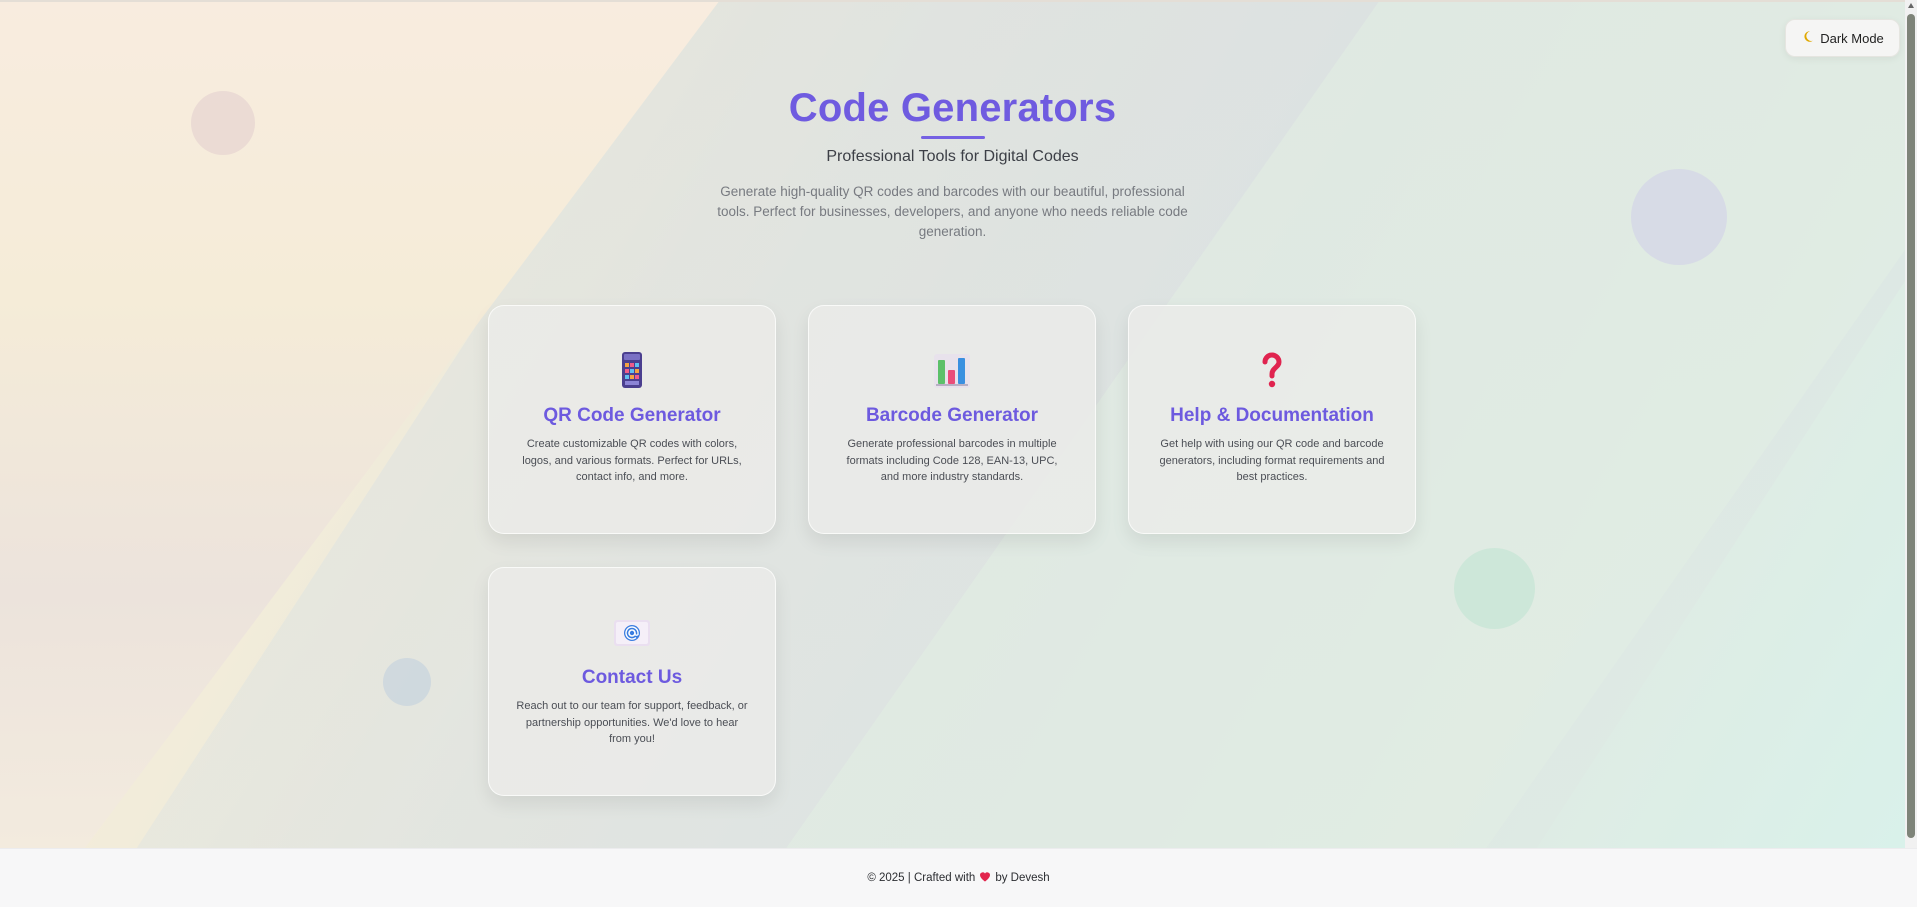 The width and height of the screenshot is (1917, 907). What do you see at coordinates (1807, 38) in the screenshot?
I see `moon-icon` at bounding box center [1807, 38].